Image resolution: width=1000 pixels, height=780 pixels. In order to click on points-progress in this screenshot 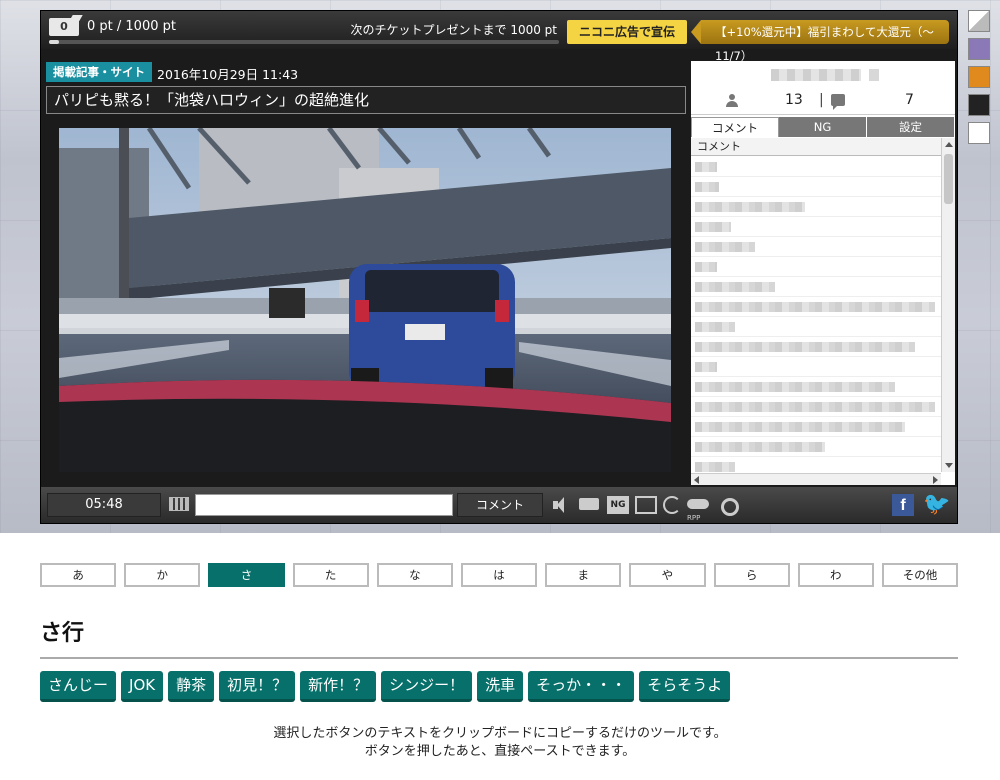, I will do `click(304, 42)`.